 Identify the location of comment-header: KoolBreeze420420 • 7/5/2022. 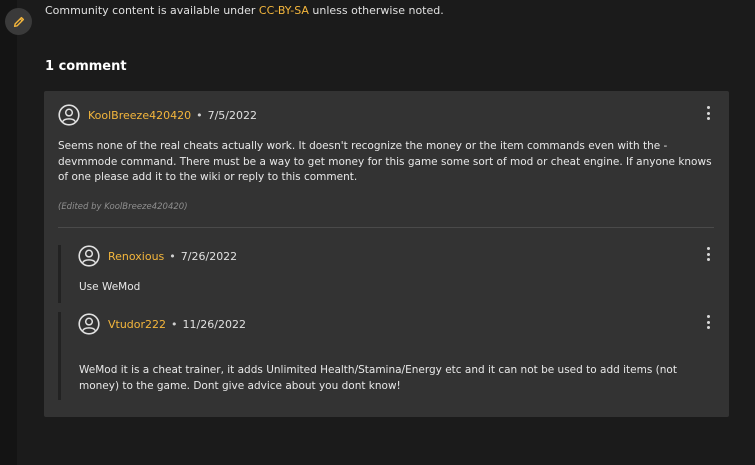
(157, 115).